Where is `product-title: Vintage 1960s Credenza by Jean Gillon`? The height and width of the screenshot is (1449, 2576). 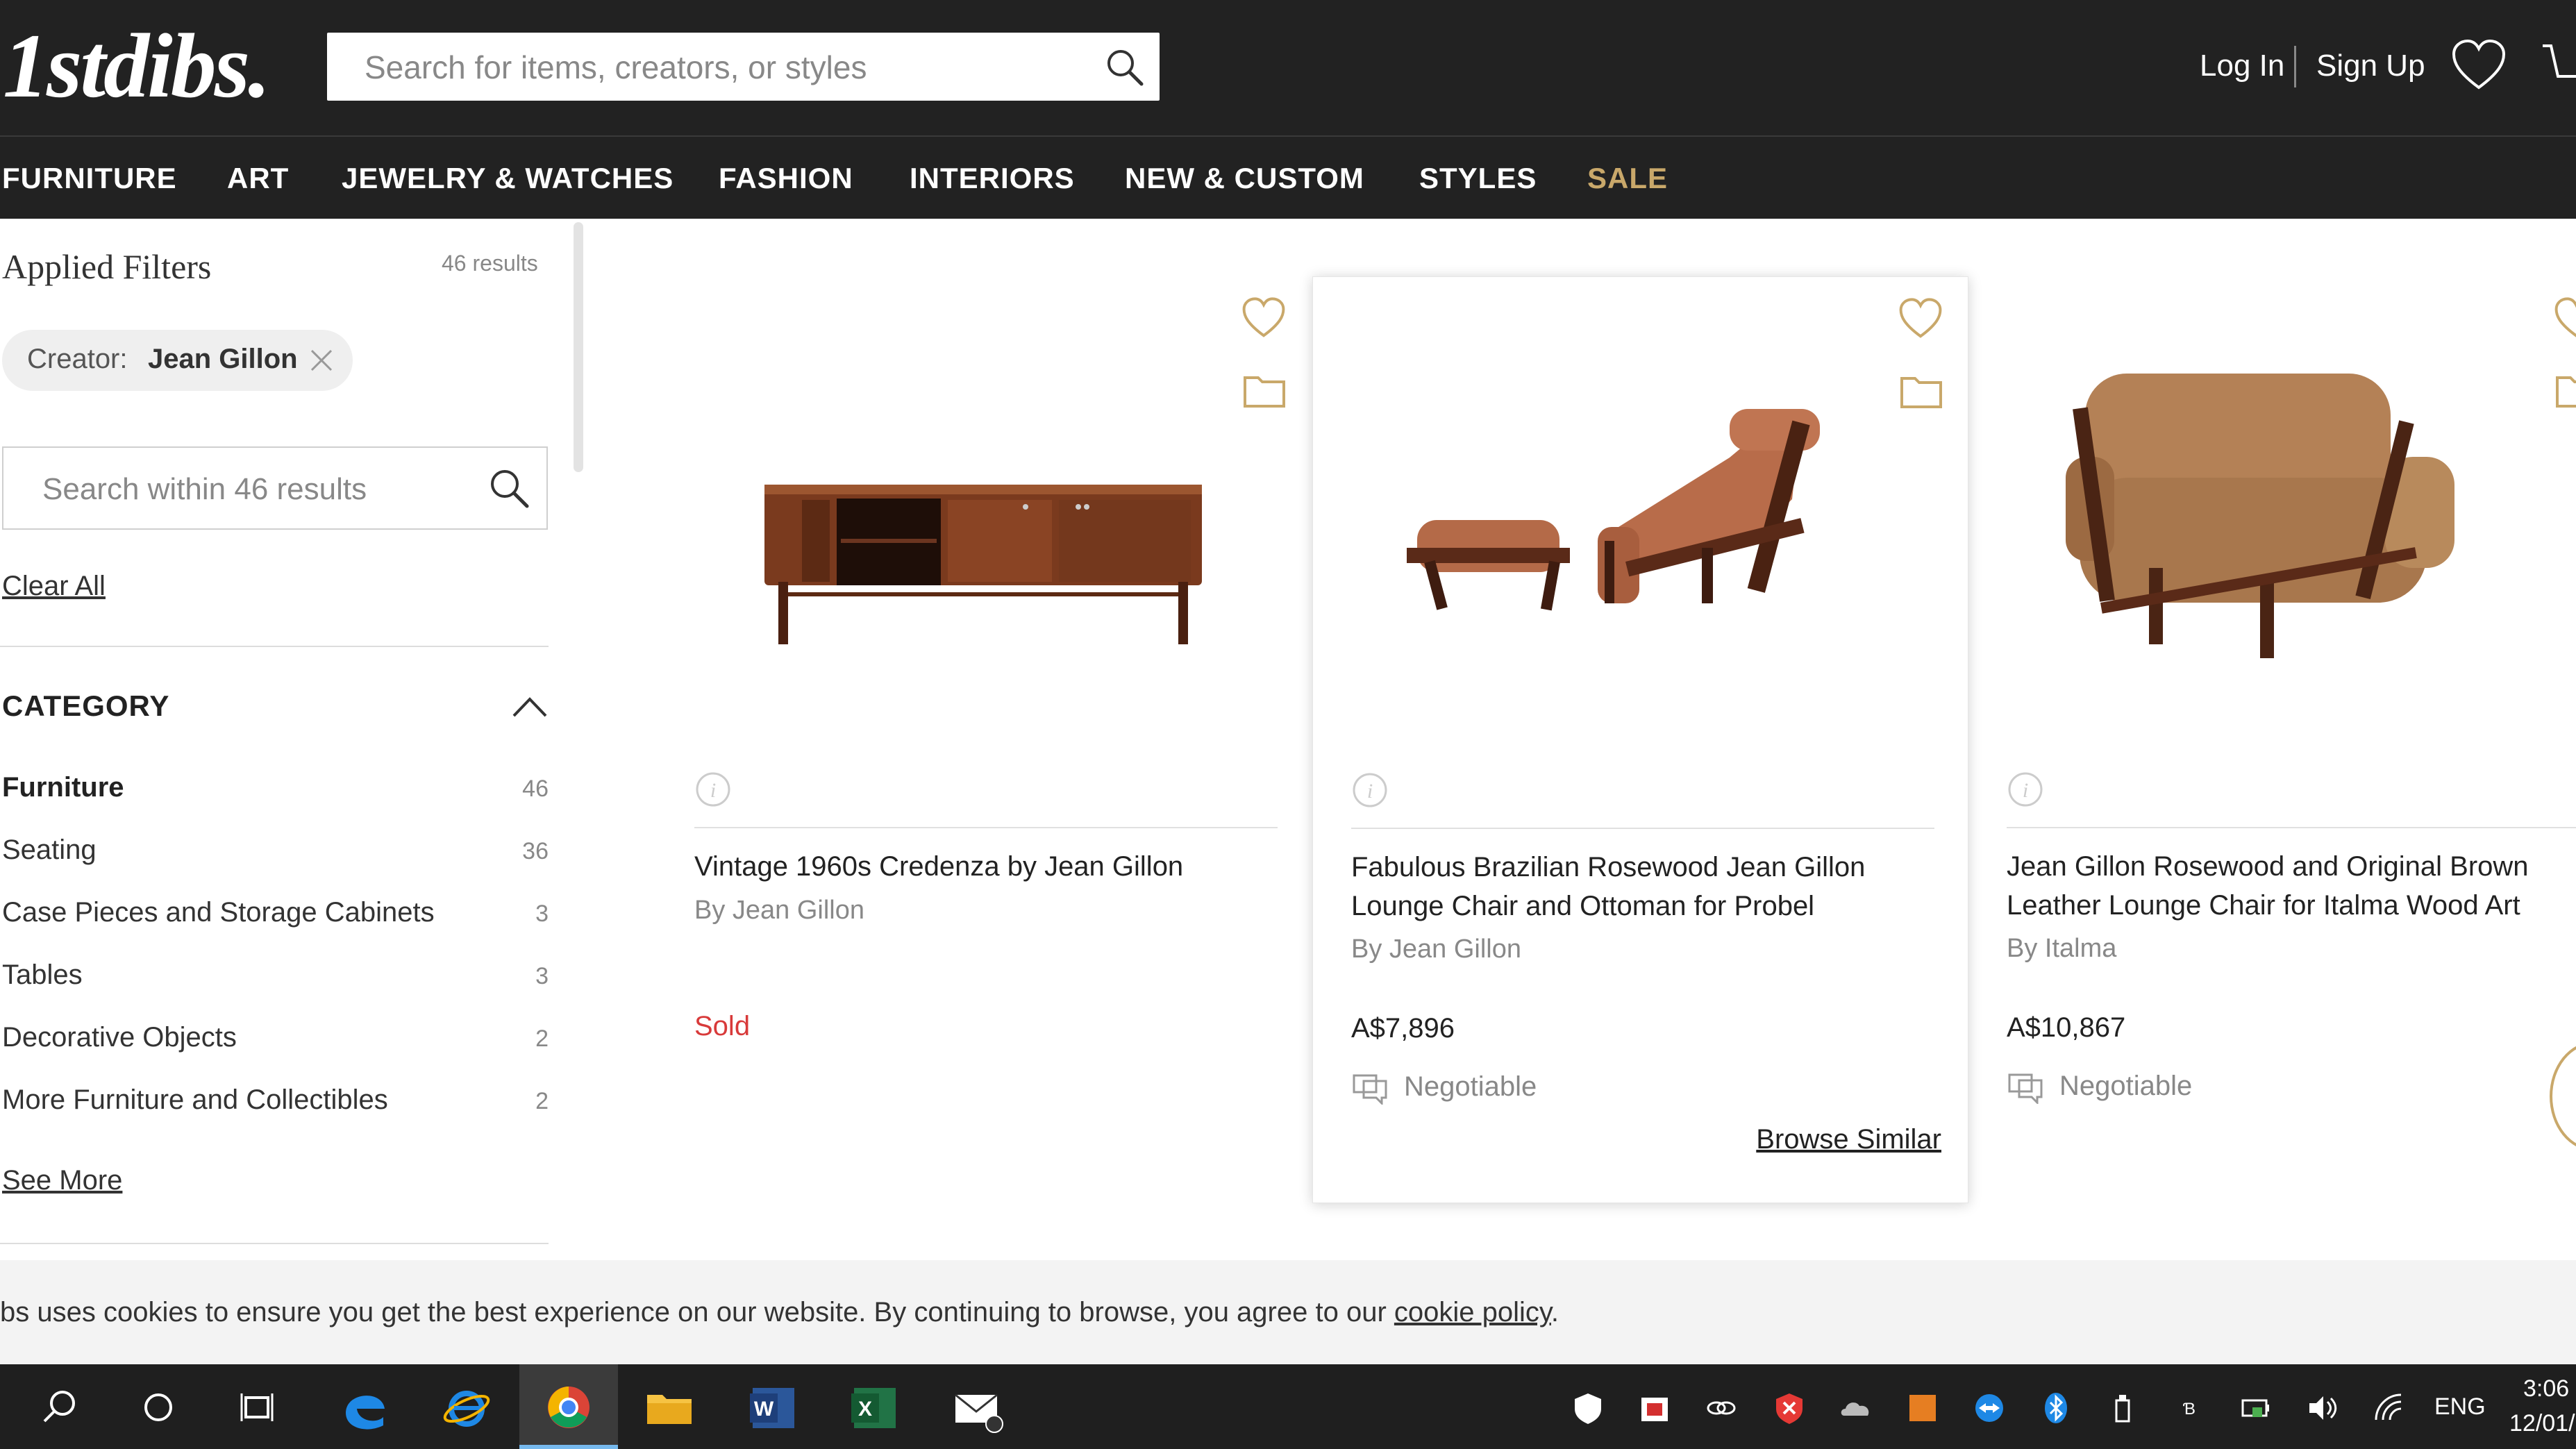 product-title: Vintage 1960s Credenza by Jean Gillon is located at coordinates (986, 866).